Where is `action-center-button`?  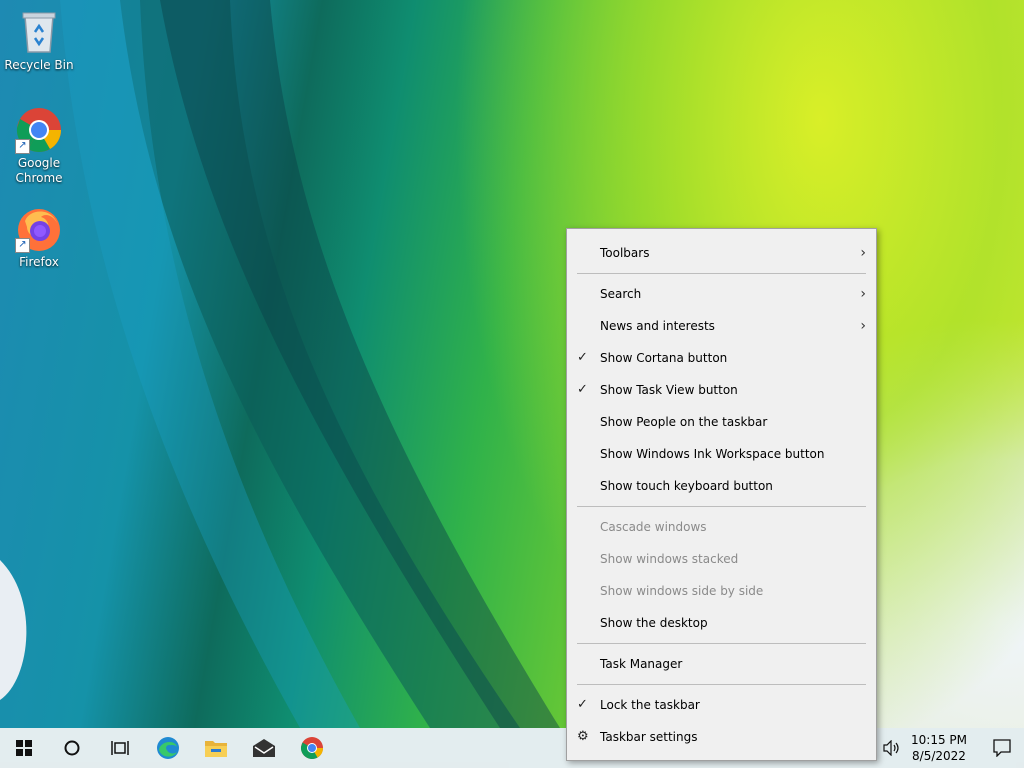
action-center-button is located at coordinates (1002, 748).